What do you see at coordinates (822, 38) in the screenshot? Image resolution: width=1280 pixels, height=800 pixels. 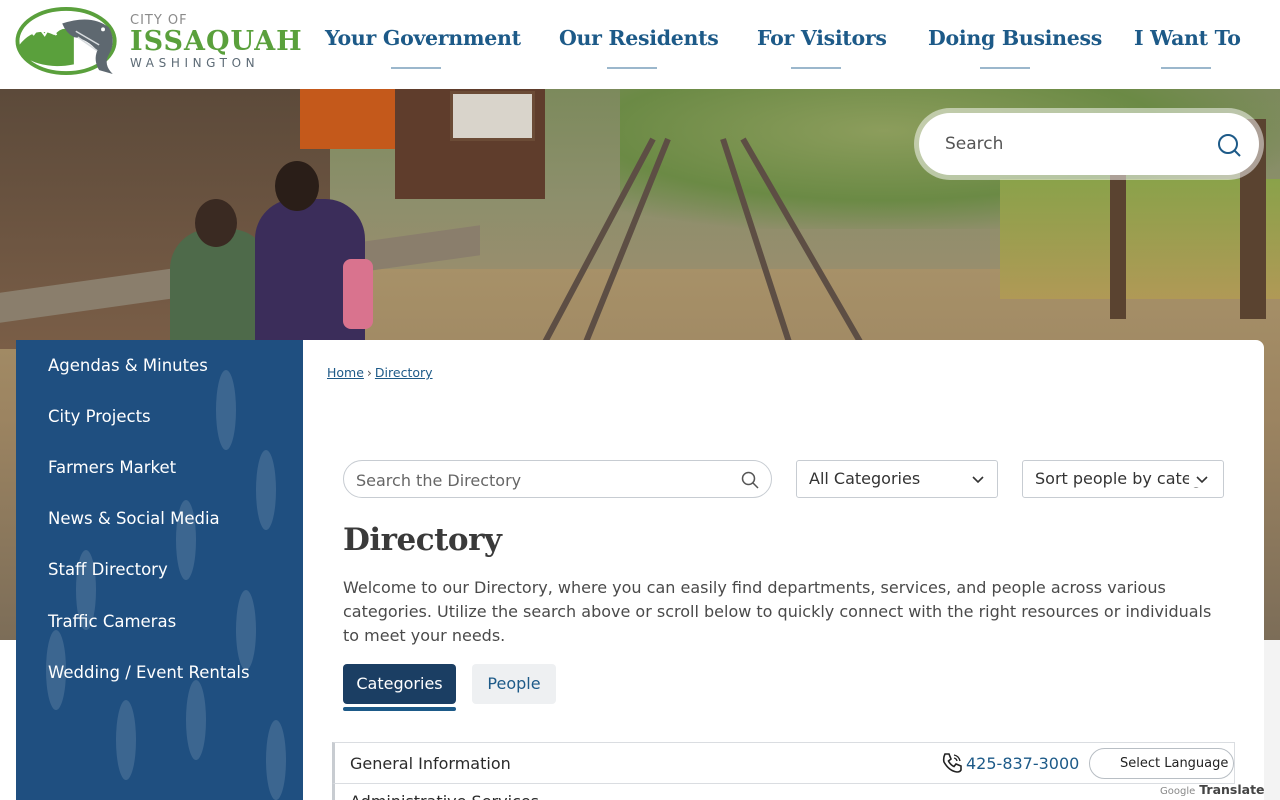 I see `nav-label: For Visitors` at bounding box center [822, 38].